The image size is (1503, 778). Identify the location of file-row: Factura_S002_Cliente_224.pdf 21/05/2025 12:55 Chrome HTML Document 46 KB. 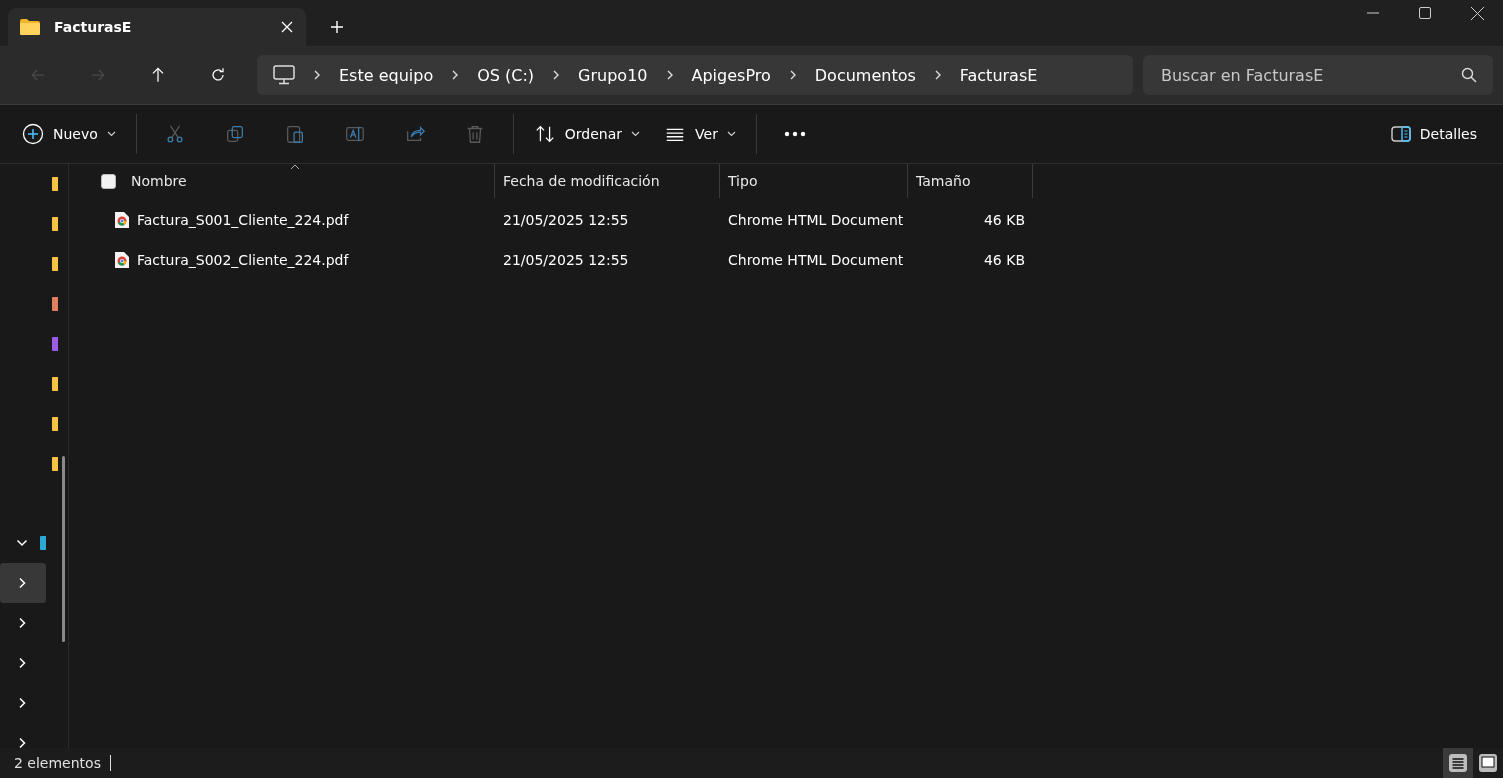
(799, 259).